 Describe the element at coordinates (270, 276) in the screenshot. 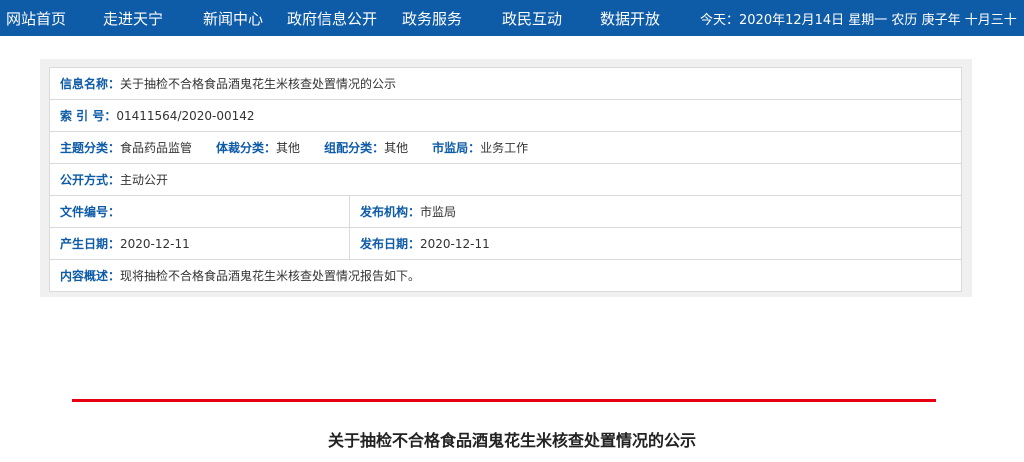

I see `summary-value: 现将抽检不合格食品酒鬼花生米核查处置情况报告如下。` at that location.